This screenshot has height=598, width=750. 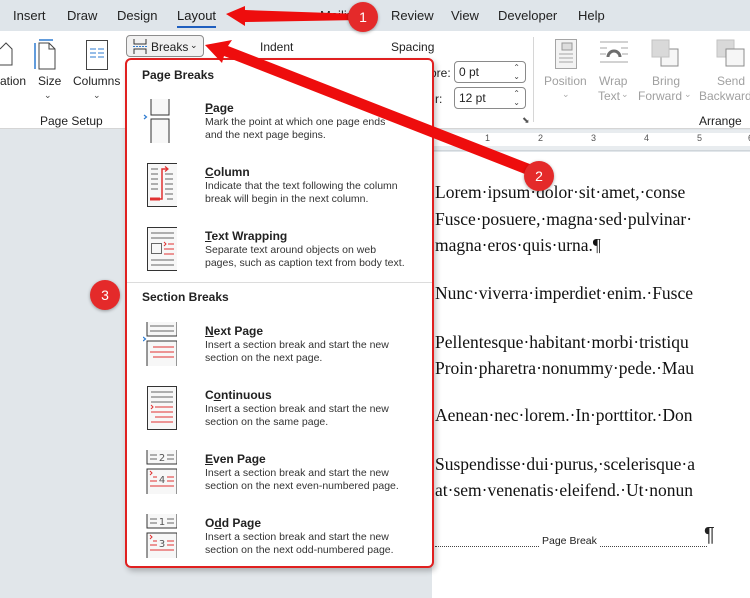 I want to click on svg-text: 3, so click(x=162, y=544).